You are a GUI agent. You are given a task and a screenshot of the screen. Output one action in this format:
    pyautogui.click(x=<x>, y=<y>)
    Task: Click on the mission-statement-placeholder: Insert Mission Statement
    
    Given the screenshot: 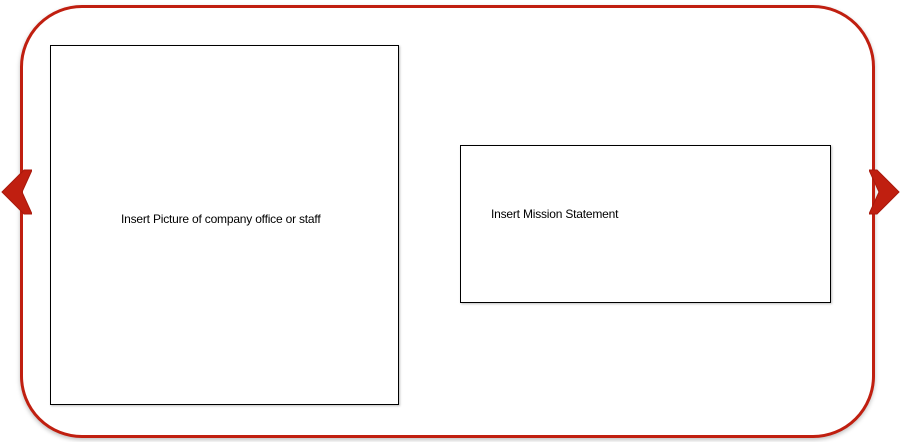 What is the action you would take?
    pyautogui.click(x=645, y=224)
    